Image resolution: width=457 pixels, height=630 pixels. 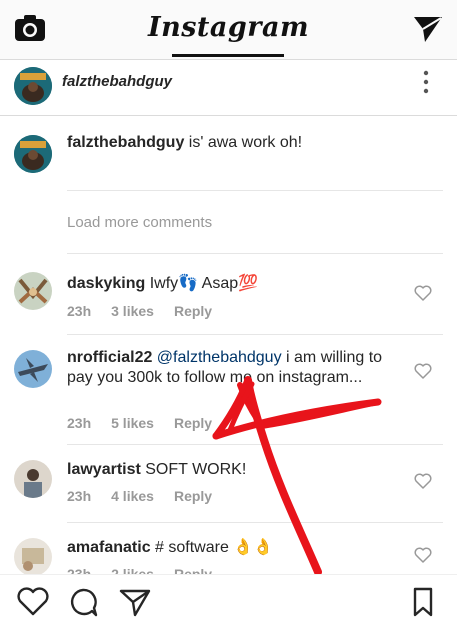 I want to click on comment-icon, so click(x=83, y=602).